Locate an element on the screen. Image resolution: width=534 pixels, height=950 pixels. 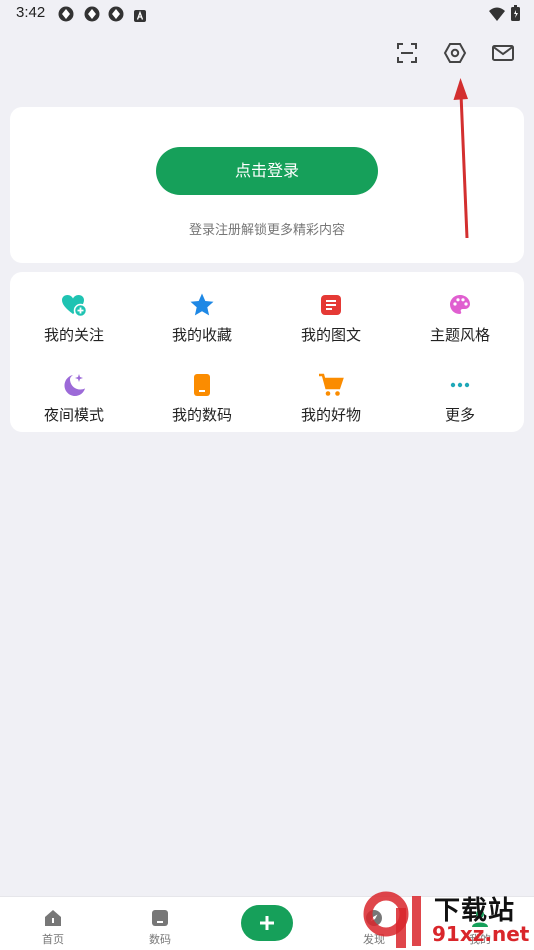
grid-item-favorites: 我的收藏 is located at coordinates (202, 313).